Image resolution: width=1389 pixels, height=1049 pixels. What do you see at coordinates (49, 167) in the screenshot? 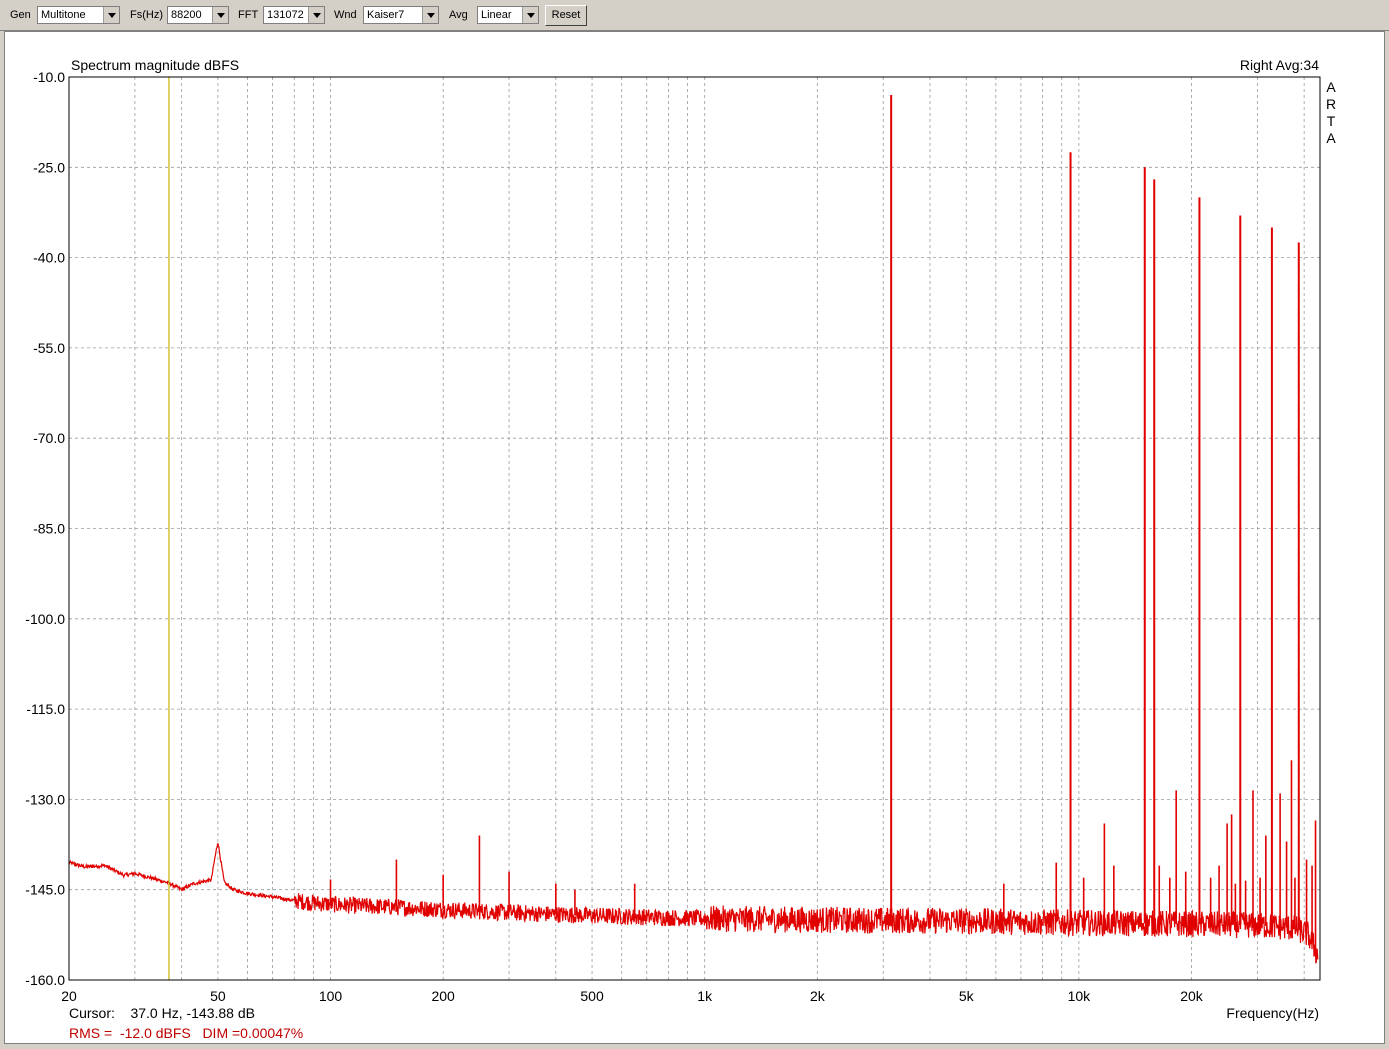
I see `y-tick-label: -25.0` at bounding box center [49, 167].